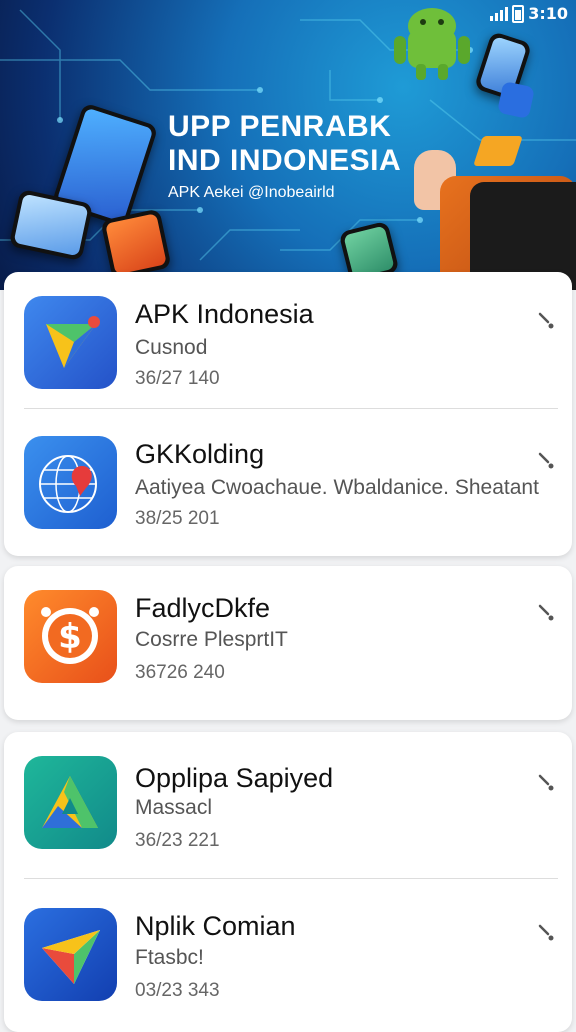  I want to click on battery-icon, so click(518, 13).